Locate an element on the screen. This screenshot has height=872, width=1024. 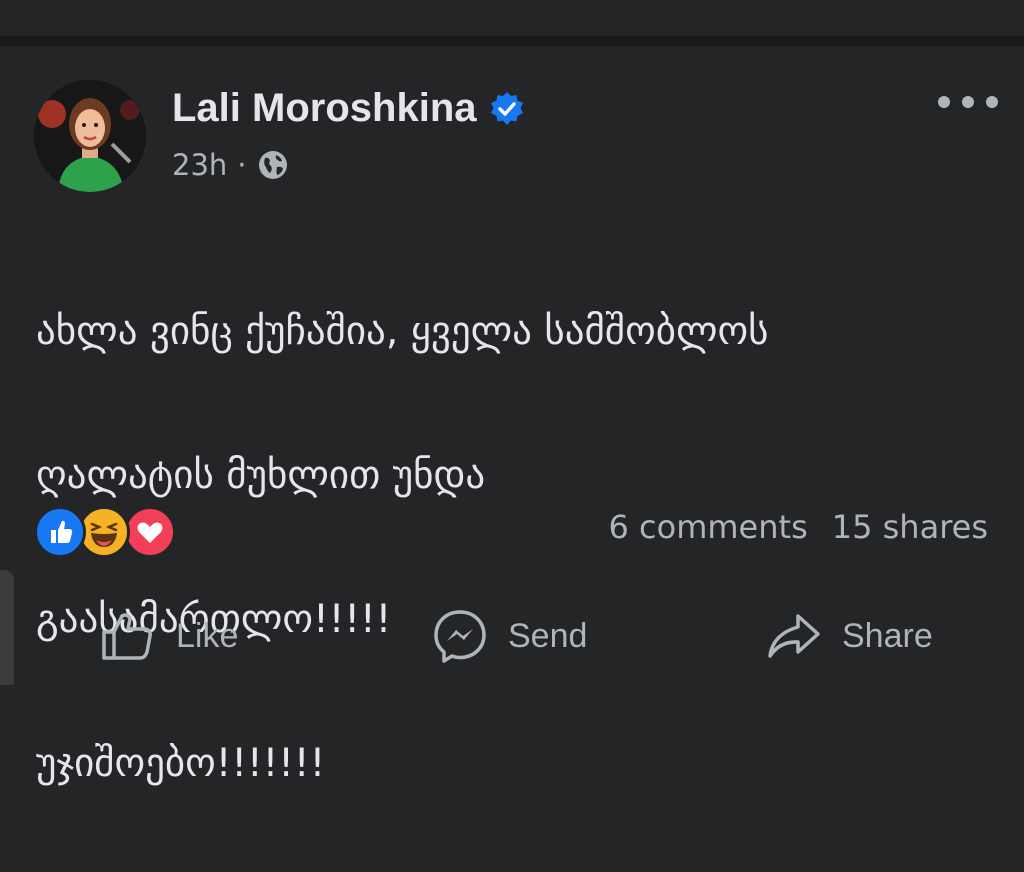
post-text-line: უჯიშოებო!!!!!!! is located at coordinates (181, 763).